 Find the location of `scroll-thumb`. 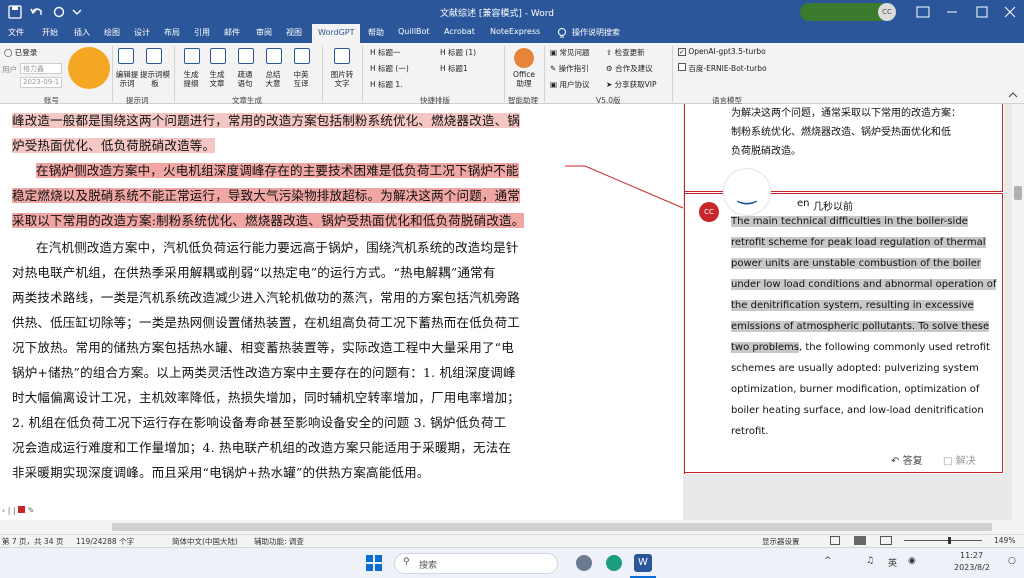

scroll-thumb is located at coordinates (1018, 193).